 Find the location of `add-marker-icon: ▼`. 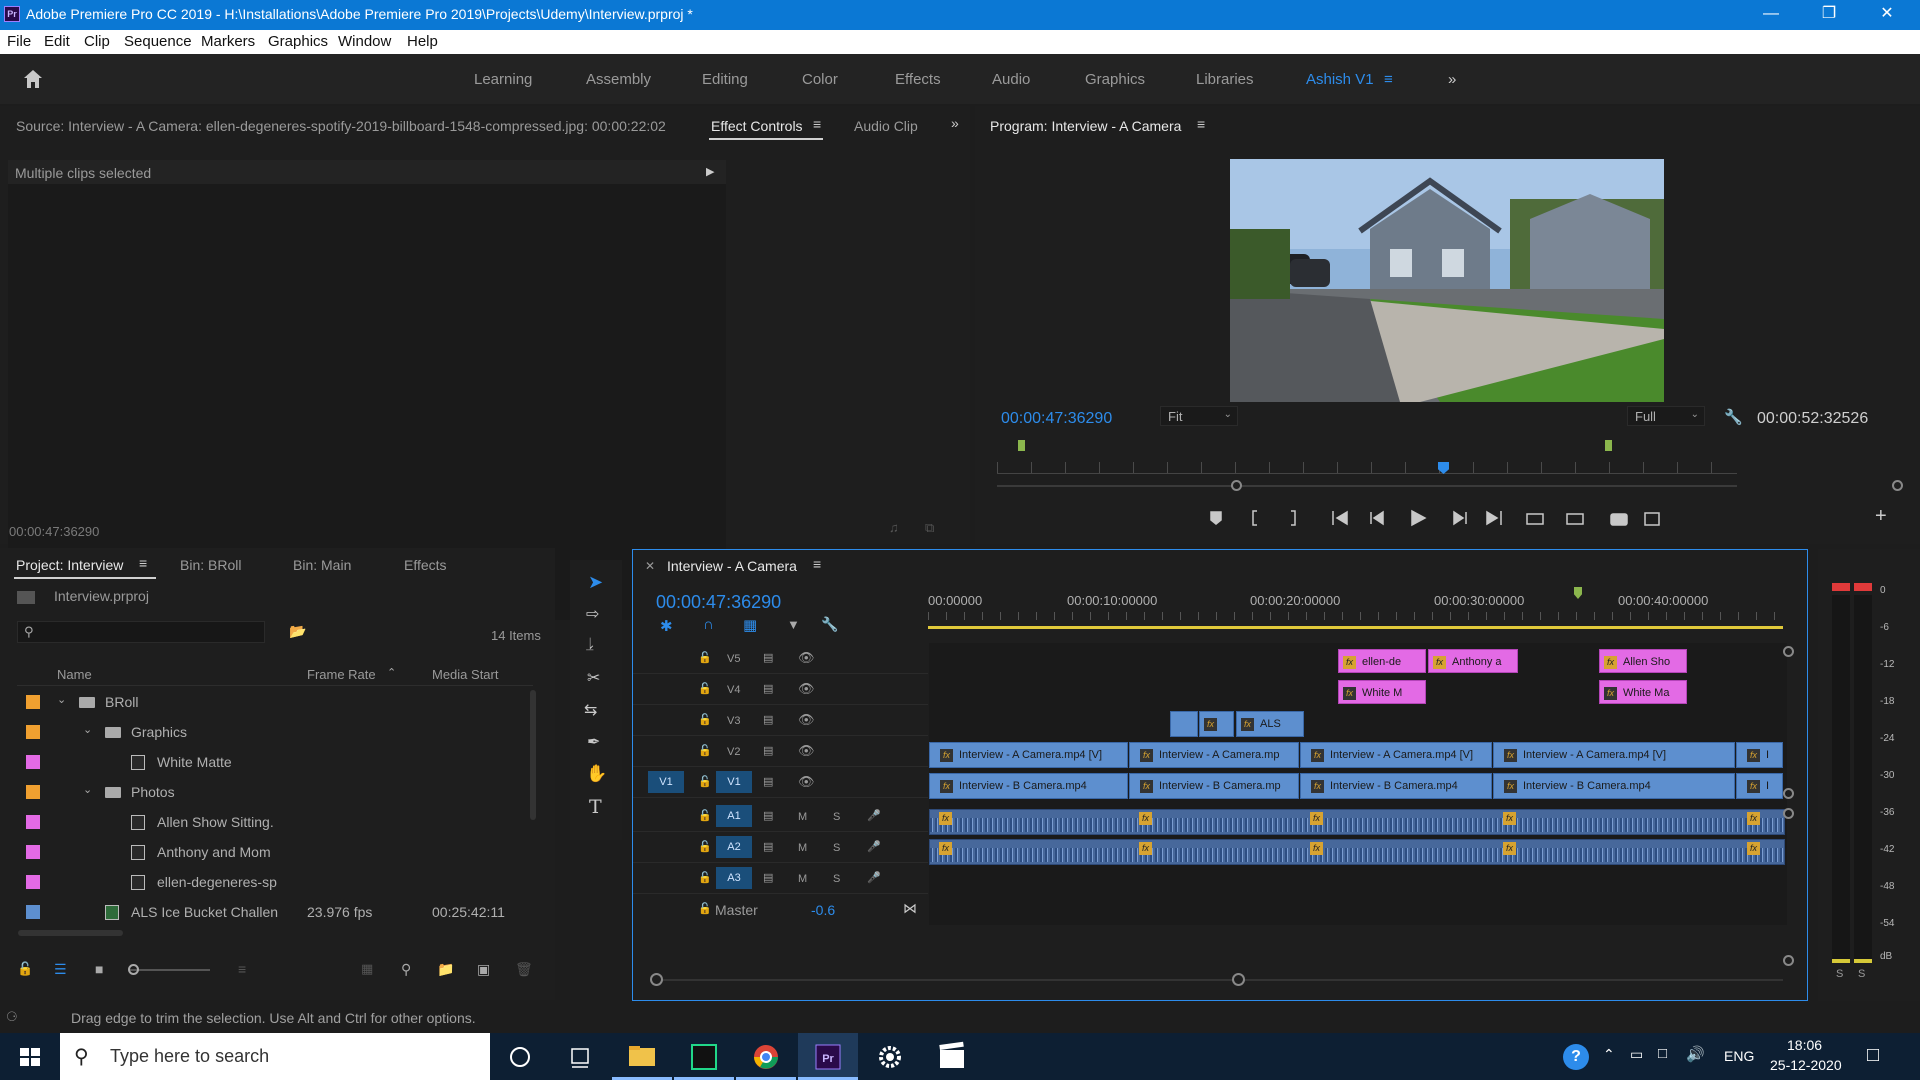

add-marker-icon: ▼ is located at coordinates (793, 624).